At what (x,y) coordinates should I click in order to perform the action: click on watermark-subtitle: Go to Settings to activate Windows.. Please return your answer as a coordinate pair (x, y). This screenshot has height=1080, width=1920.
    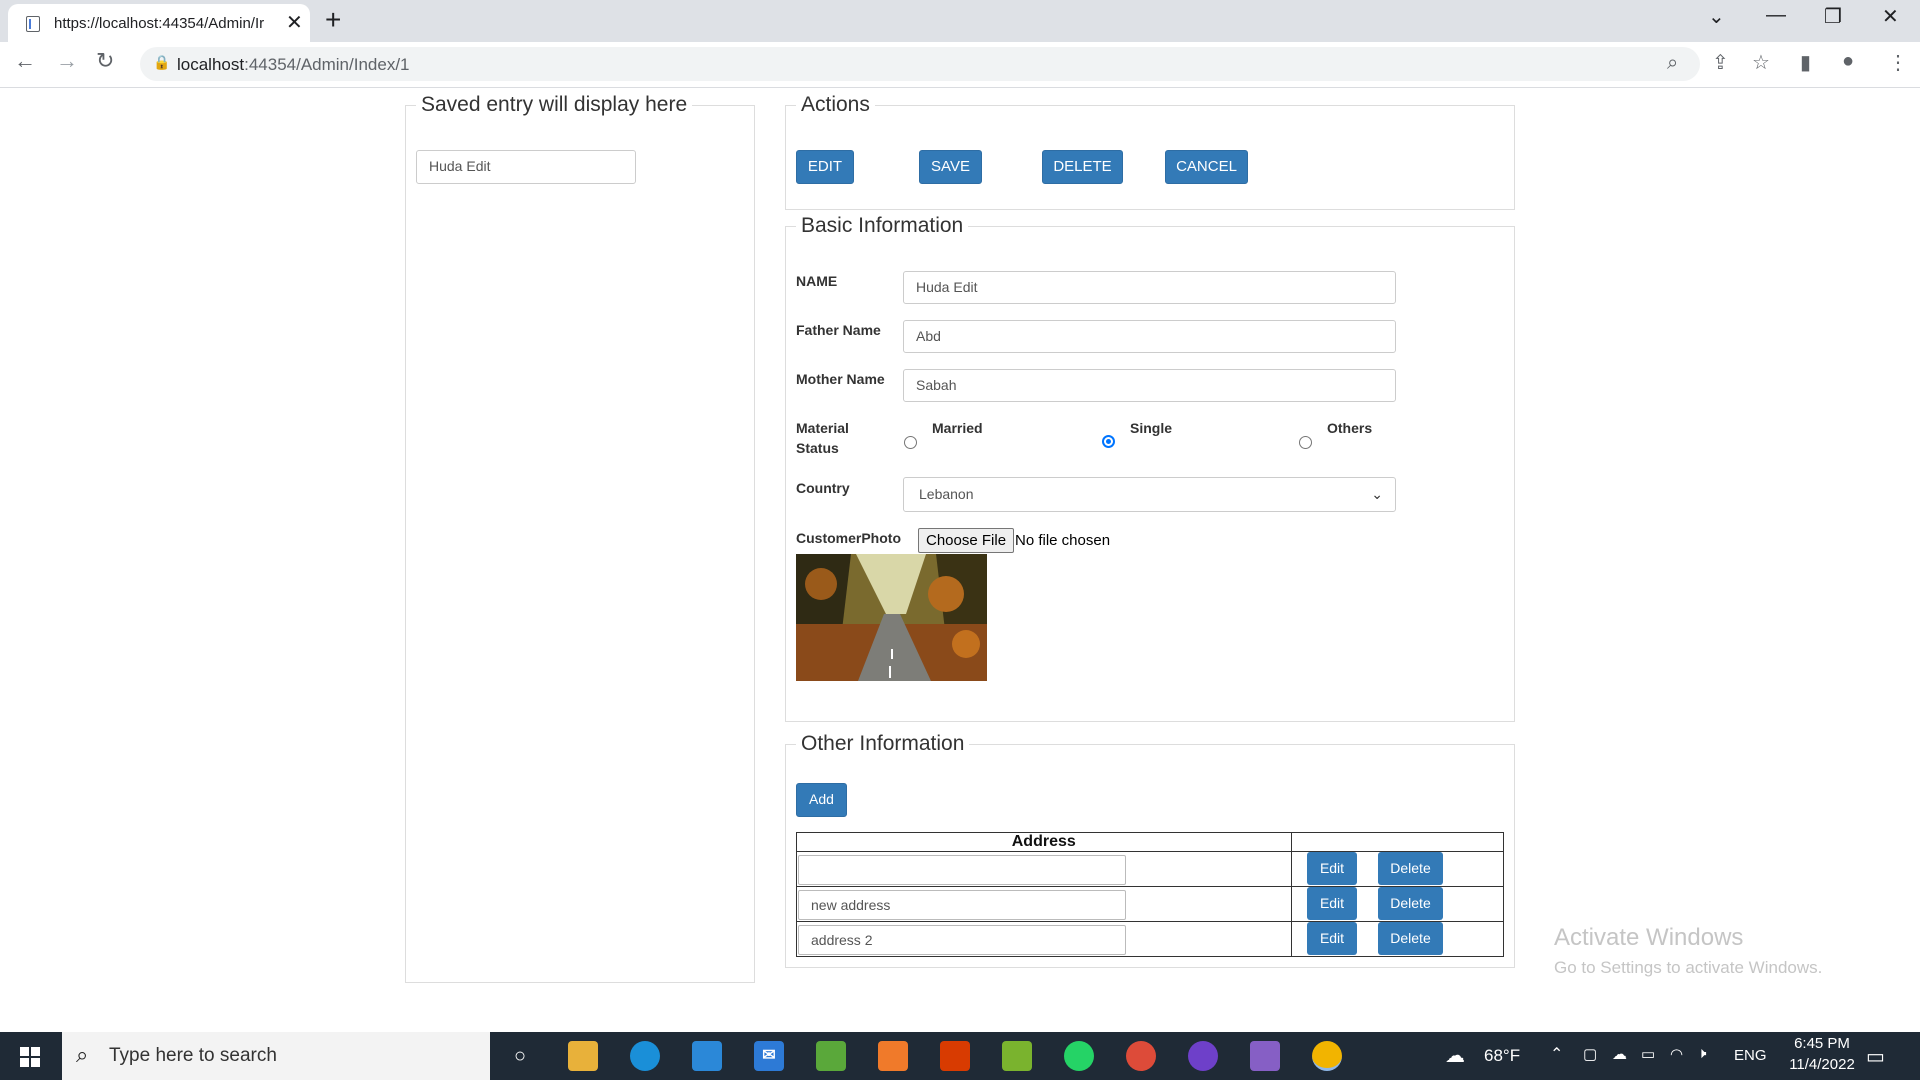
    Looking at the image, I should click on (1688, 967).